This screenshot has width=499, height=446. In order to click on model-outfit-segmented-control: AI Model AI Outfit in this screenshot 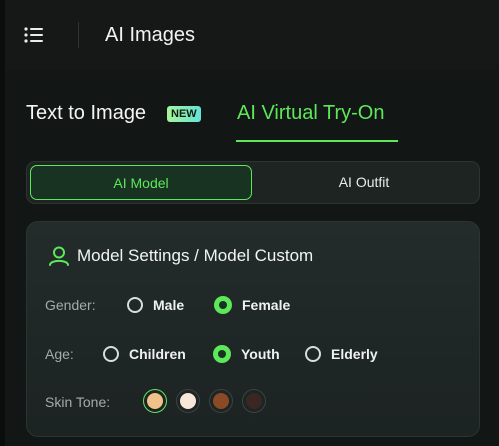, I will do `click(253, 182)`.